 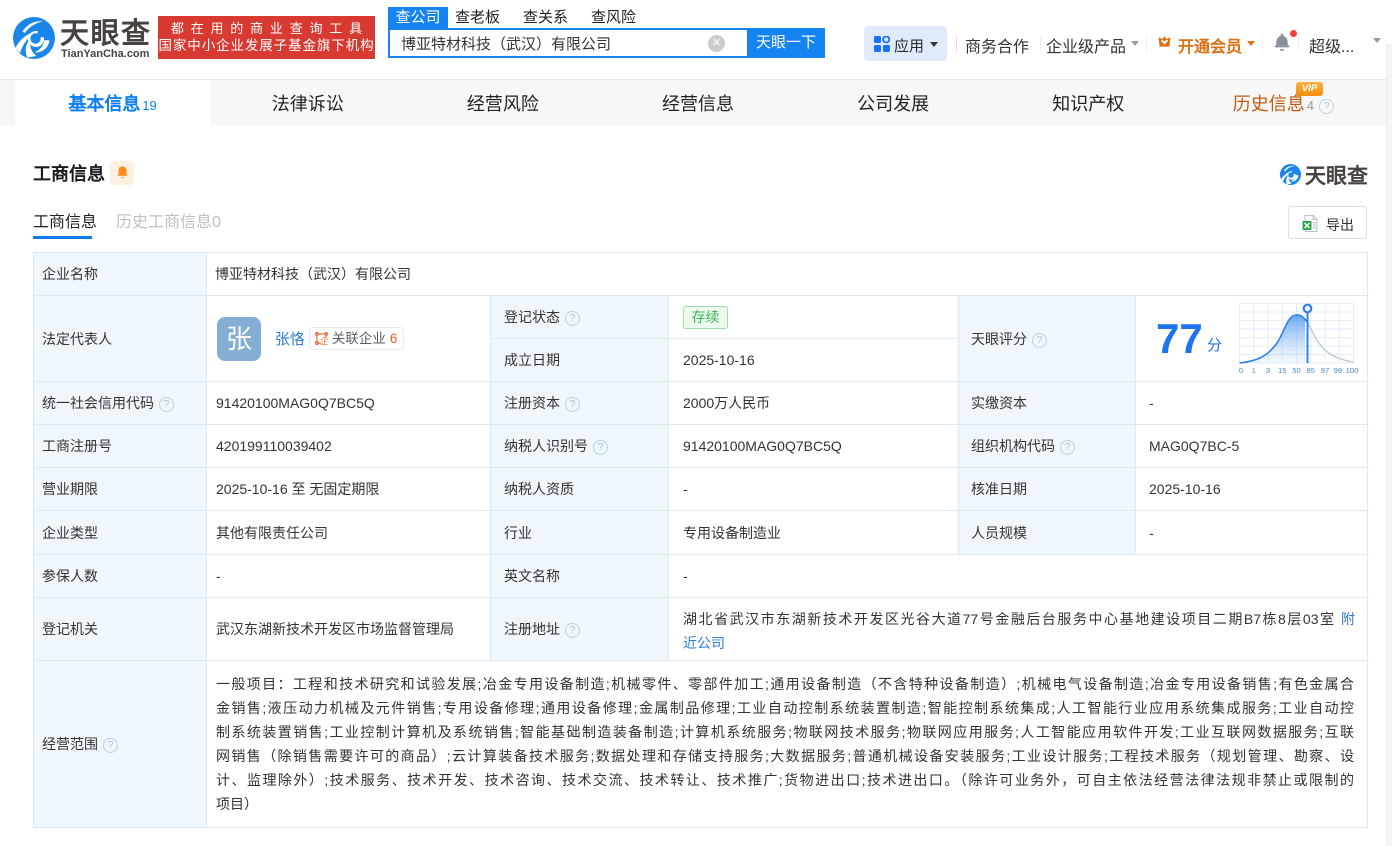 I want to click on svg-text: 100, so click(x=1352, y=370).